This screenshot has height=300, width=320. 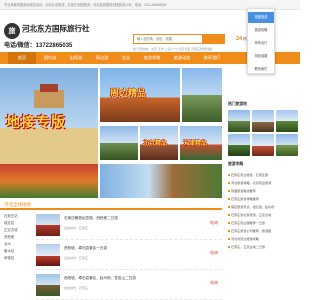 What do you see at coordinates (129, 226) in the screenshot?
I see `route-item: 石家庄解放纪念馆、西柏坡二日游 出发城市：石家庄 电询` at bounding box center [129, 226].